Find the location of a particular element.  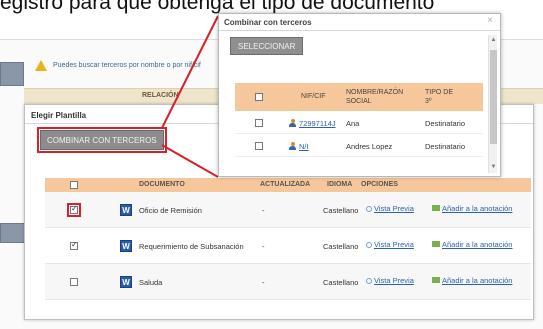

close-icon: × is located at coordinates (490, 20).